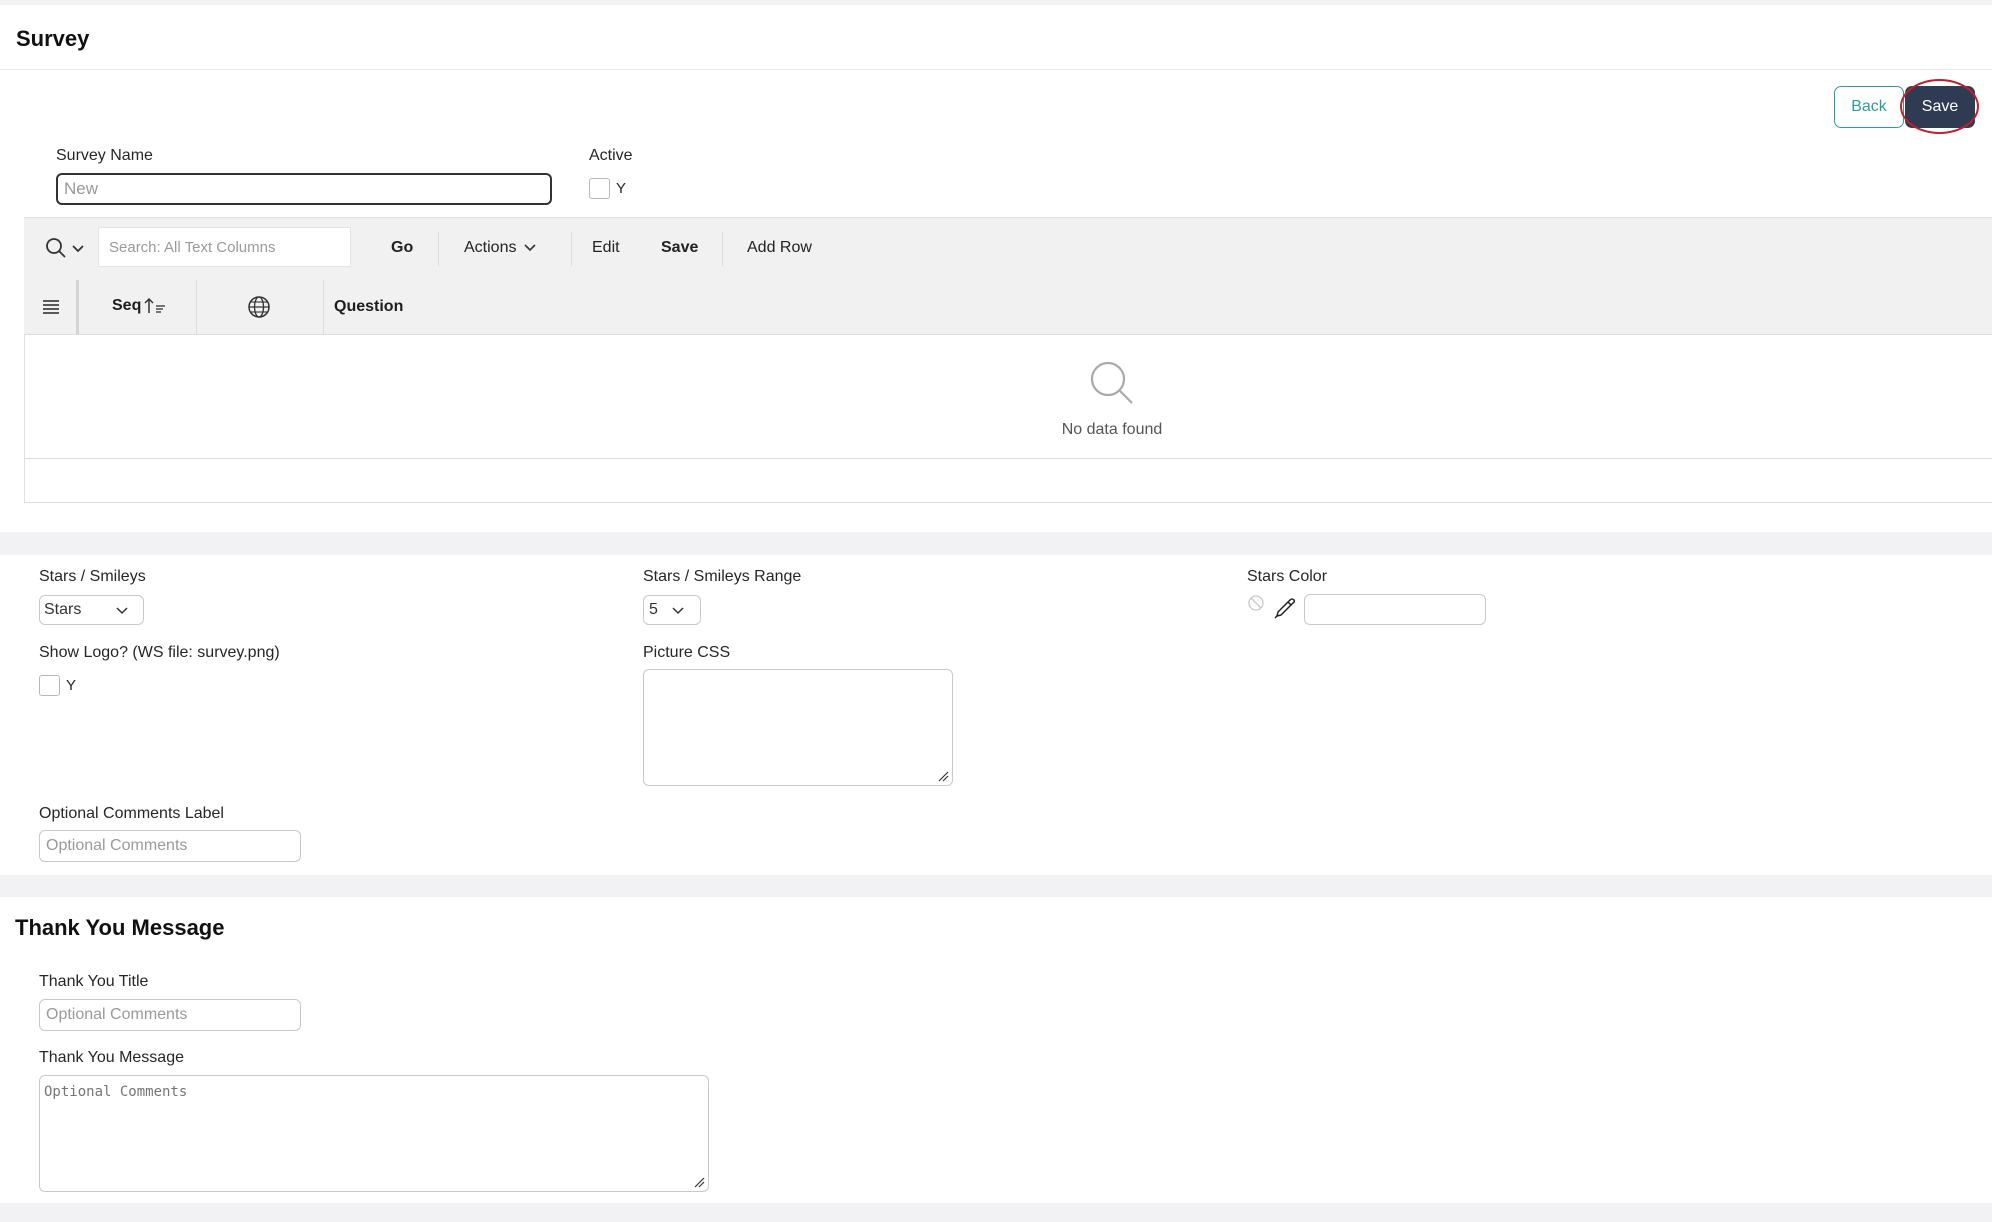 This screenshot has width=1992, height=1222. Describe the element at coordinates (1008, 396) in the screenshot. I see `grid-body: No data found` at that location.